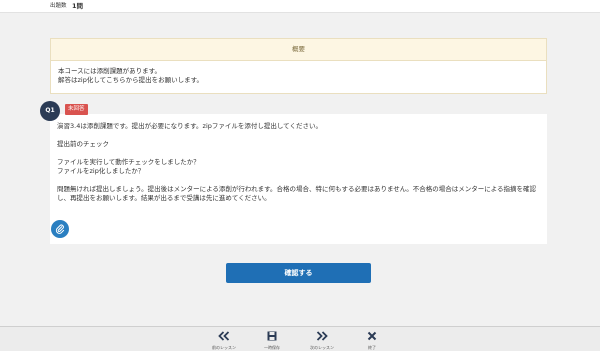 This screenshot has width=600, height=351. What do you see at coordinates (130, 80) in the screenshot?
I see `summary-line: 解答はzip化してこちらから提出をお願いします。` at bounding box center [130, 80].